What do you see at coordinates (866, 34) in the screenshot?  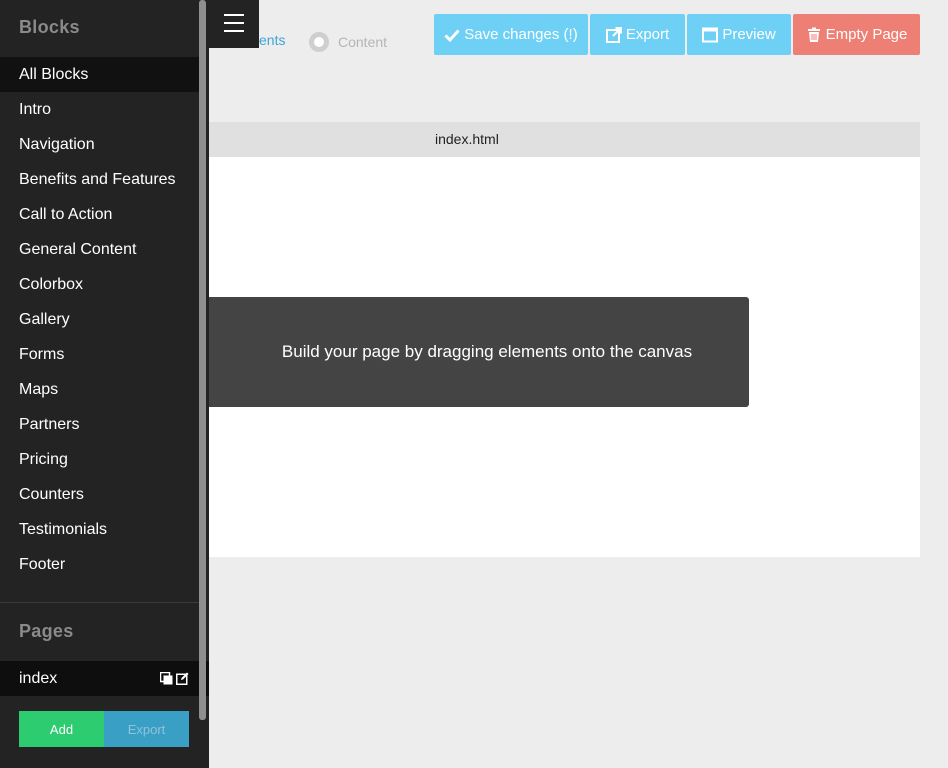 I see `empty-page-label: Empty Page` at bounding box center [866, 34].